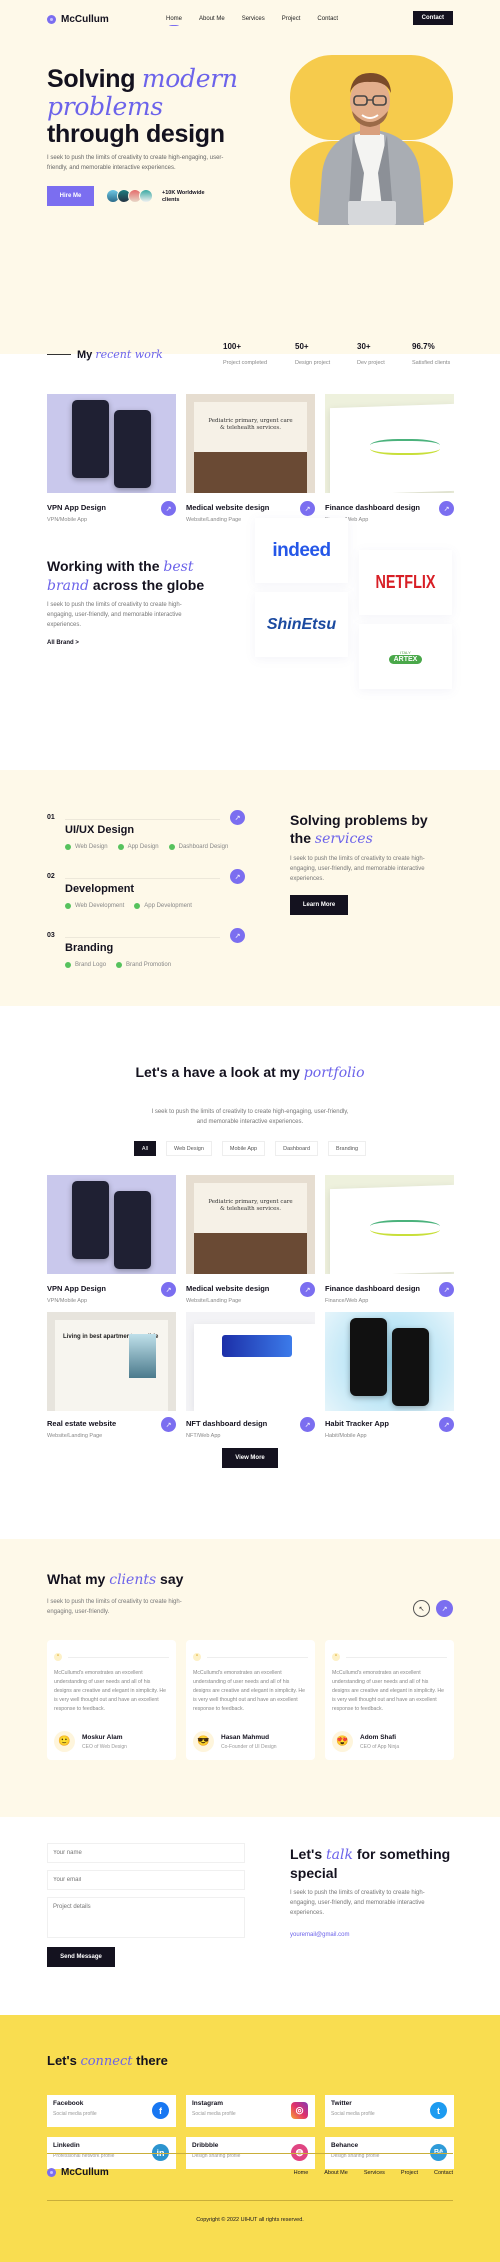 This screenshot has width=500, height=2262. What do you see at coordinates (250, 1375) in the screenshot?
I see `project-card: NFT dashboard design NFT/Web App ↗` at bounding box center [250, 1375].